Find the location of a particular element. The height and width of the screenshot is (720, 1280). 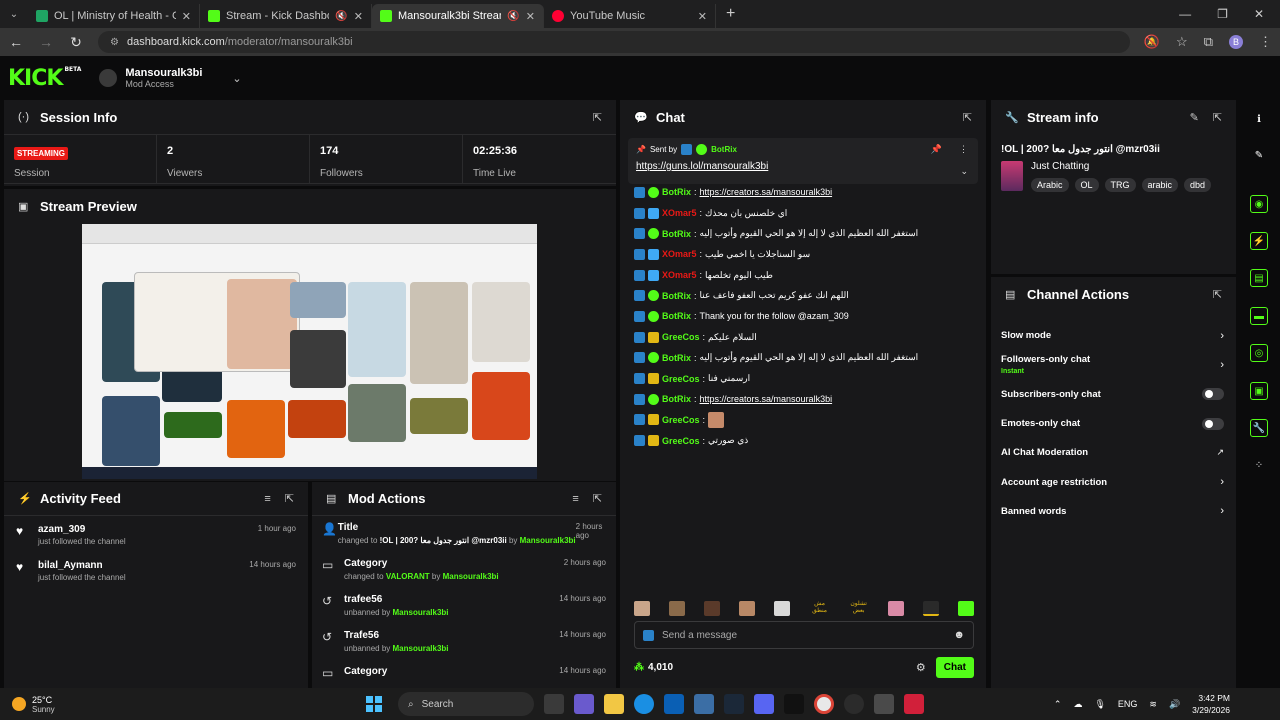

broadcast-icon: ◎ is located at coordinates (1259, 353).